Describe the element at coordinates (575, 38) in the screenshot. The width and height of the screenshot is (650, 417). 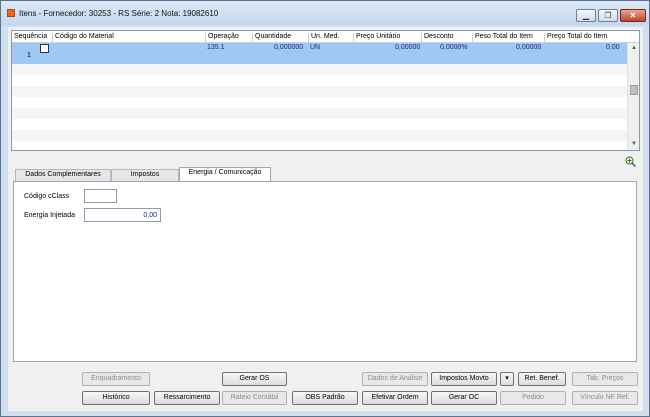
I see `col-preco-total: Preço Total do Item` at that location.